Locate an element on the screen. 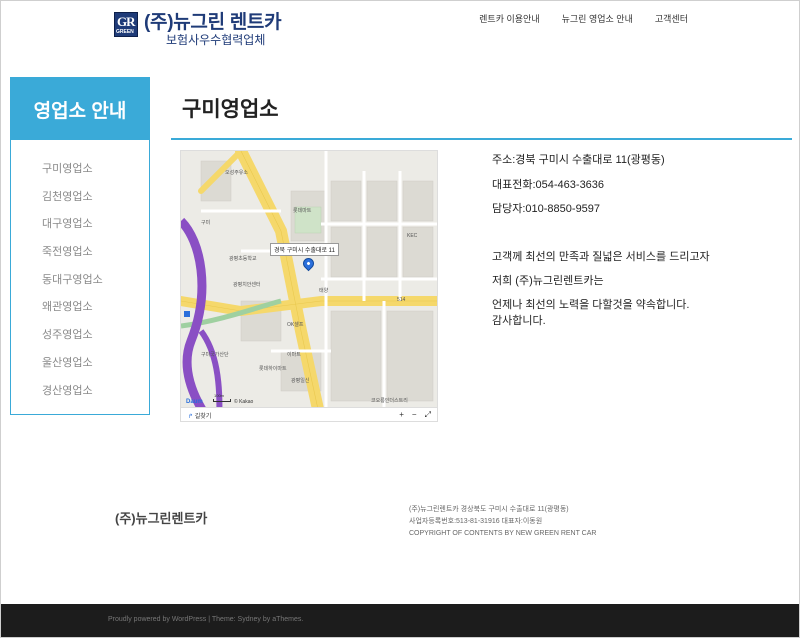 This screenshot has height=638, width=800. map-address-callout: 경북 구미시 수출대로 11 is located at coordinates (304, 249).